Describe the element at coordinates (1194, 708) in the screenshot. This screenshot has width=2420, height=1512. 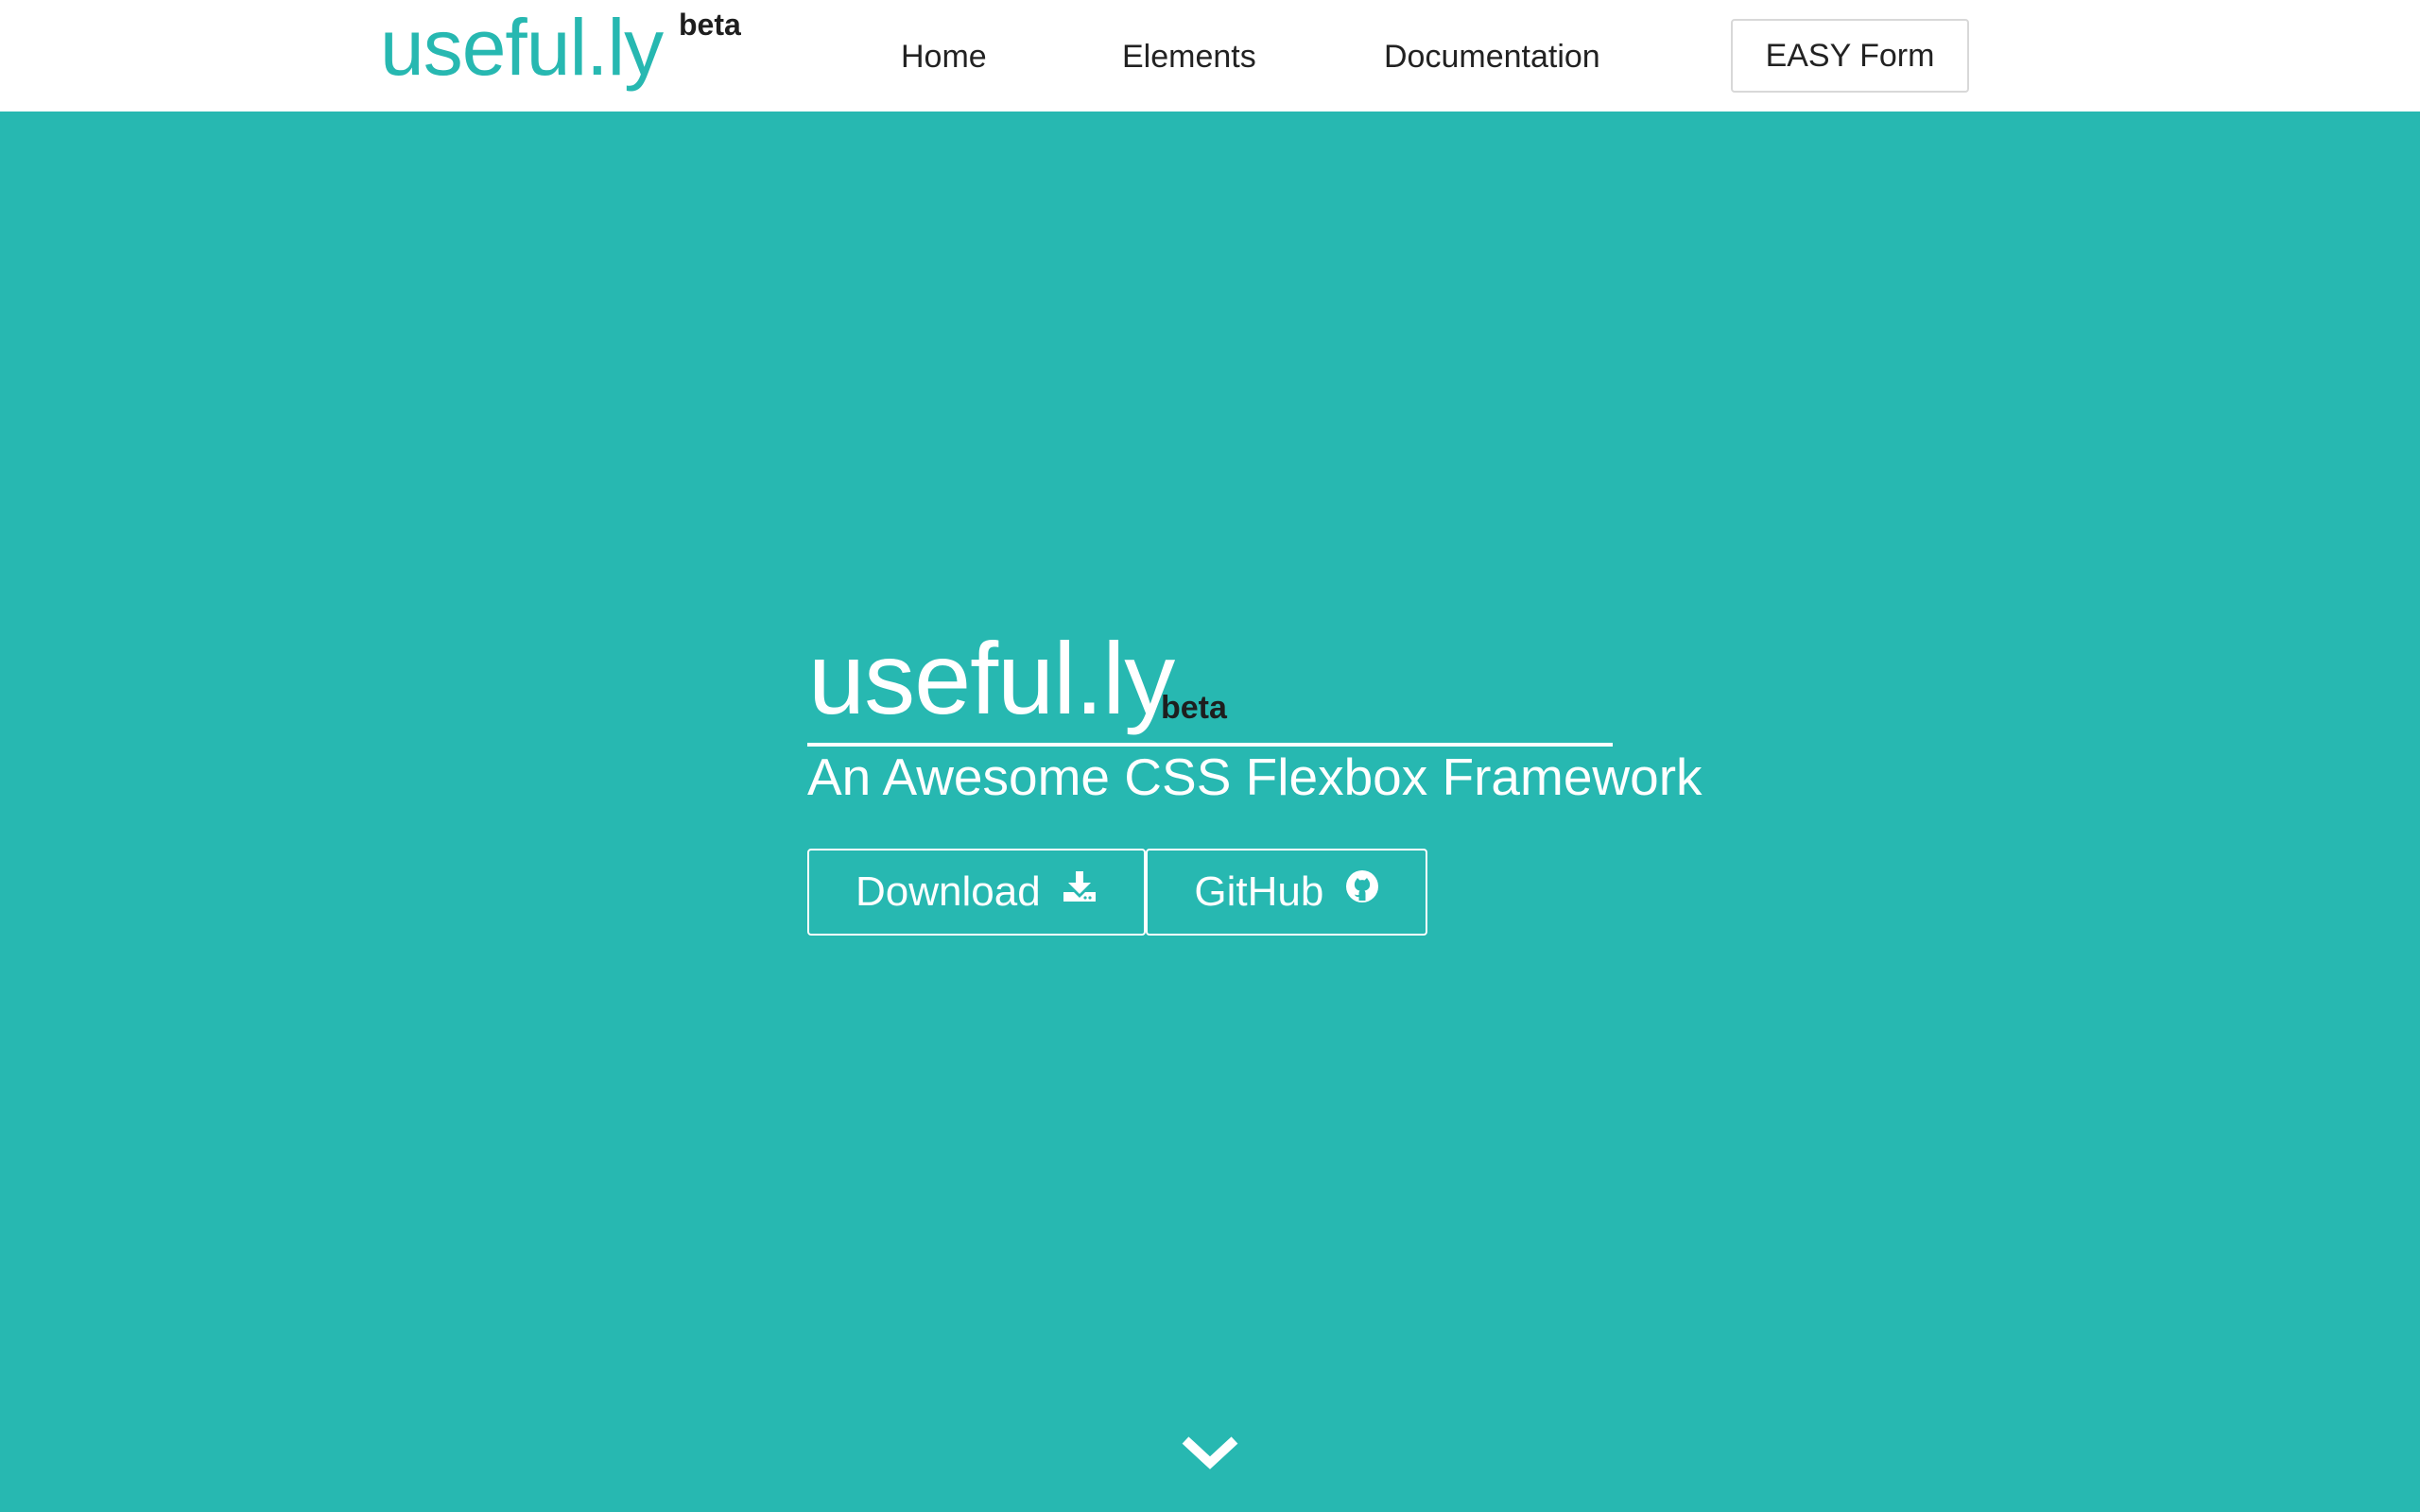
I see `hero-beta-badge: beta` at that location.